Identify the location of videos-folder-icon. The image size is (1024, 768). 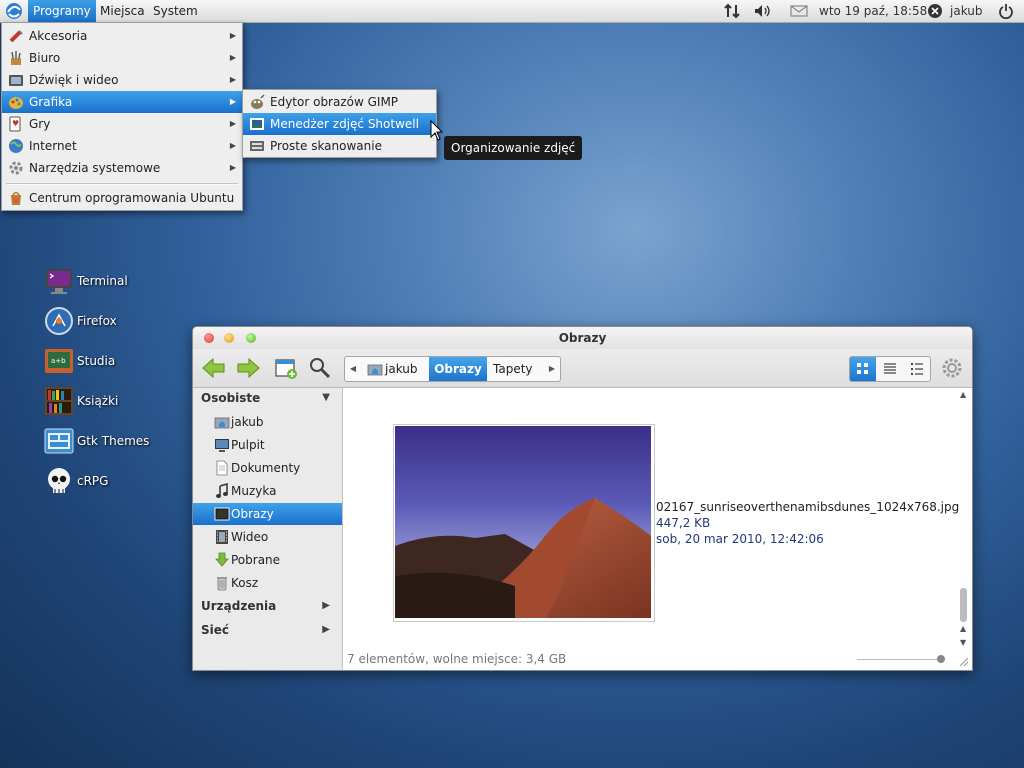
(222, 537).